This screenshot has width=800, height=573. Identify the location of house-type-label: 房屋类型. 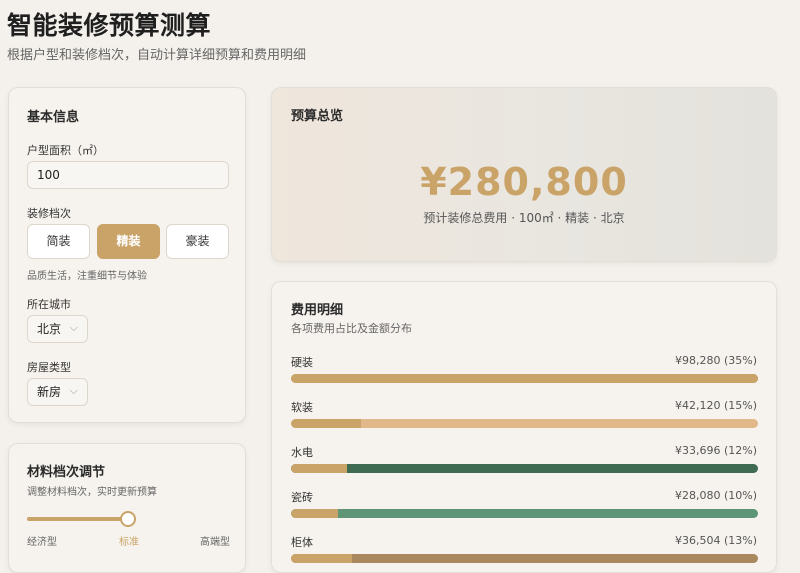
(49, 367).